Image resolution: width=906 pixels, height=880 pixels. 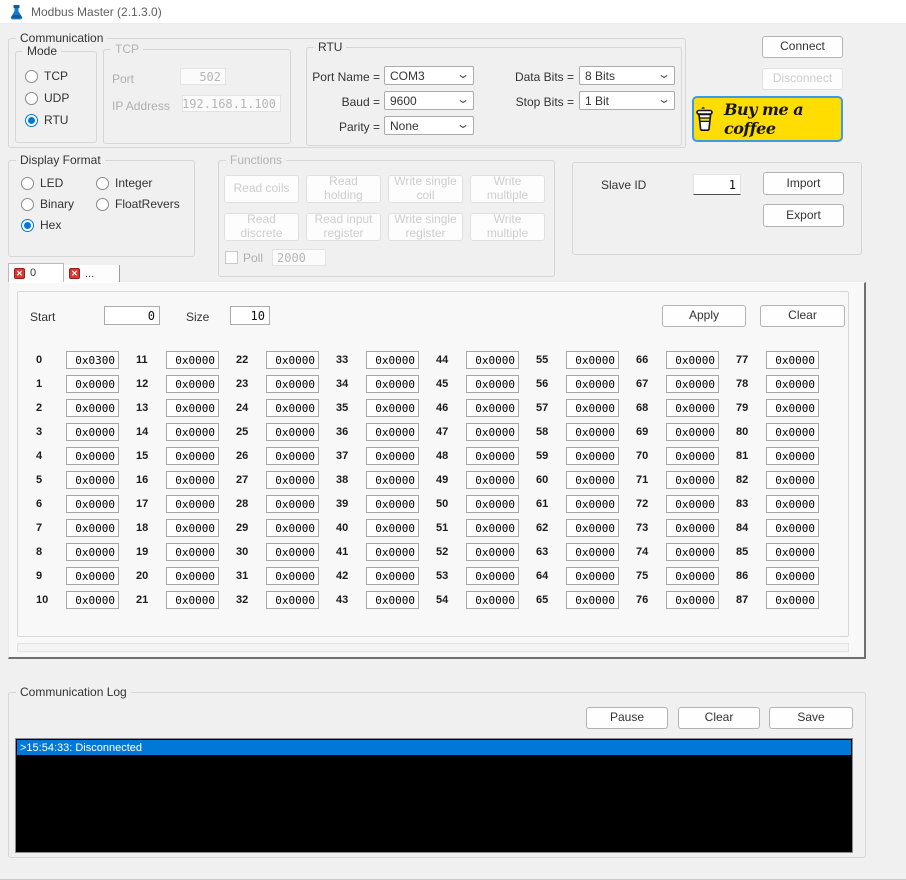 I want to click on stop-bits-select: 1 Bit ⌄, so click(x=627, y=100).